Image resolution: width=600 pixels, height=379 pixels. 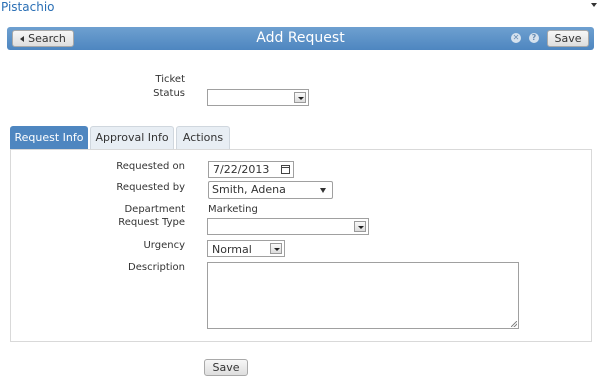 What do you see at coordinates (28, 7) in the screenshot?
I see `app-name-link: Pistachio` at bounding box center [28, 7].